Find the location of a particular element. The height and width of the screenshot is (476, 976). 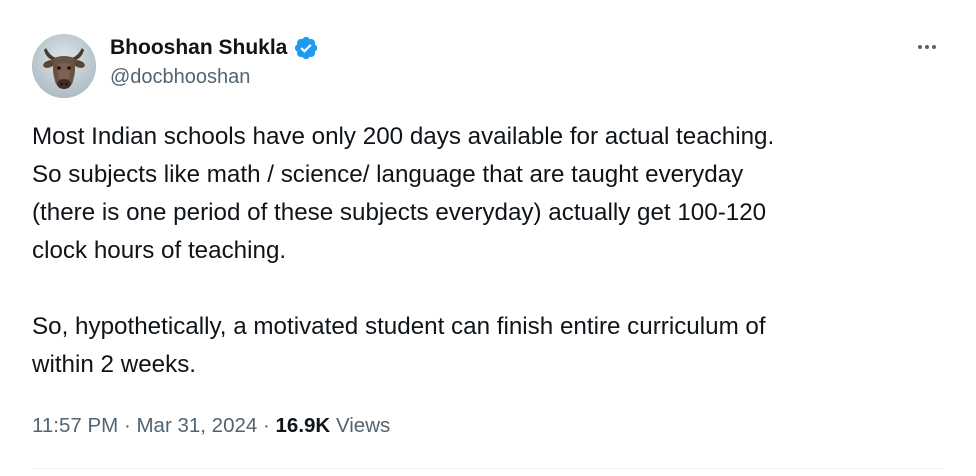

divider is located at coordinates (488, 468).